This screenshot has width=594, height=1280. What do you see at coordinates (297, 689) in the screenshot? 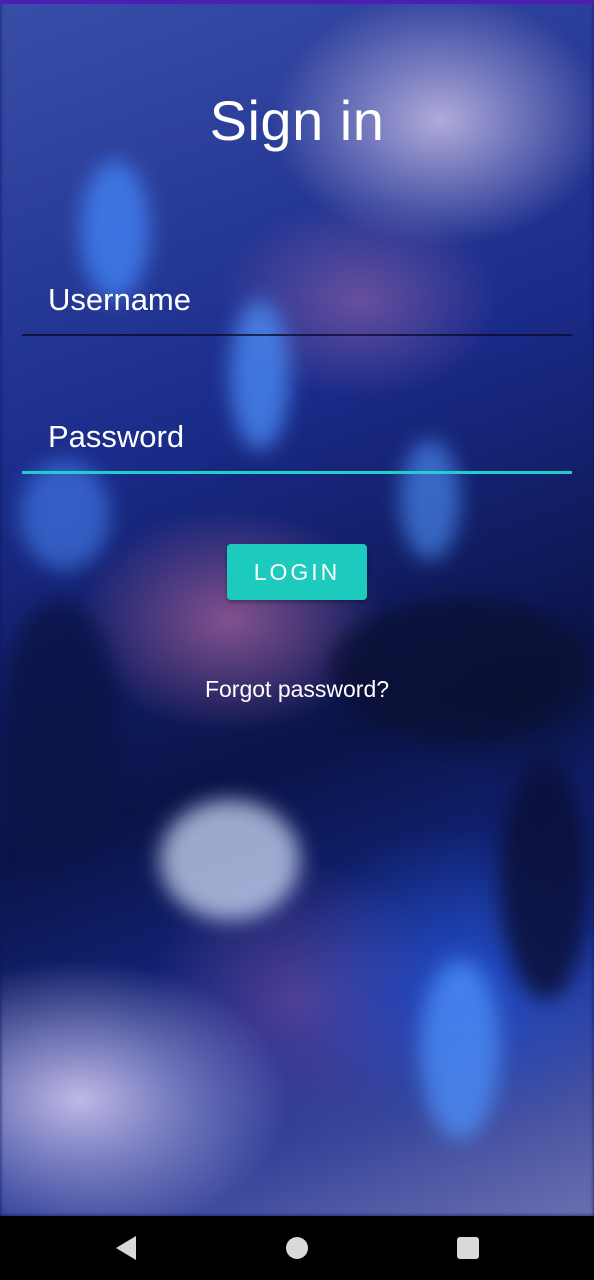
I see `forgot-password-link: Forgot password?` at bounding box center [297, 689].